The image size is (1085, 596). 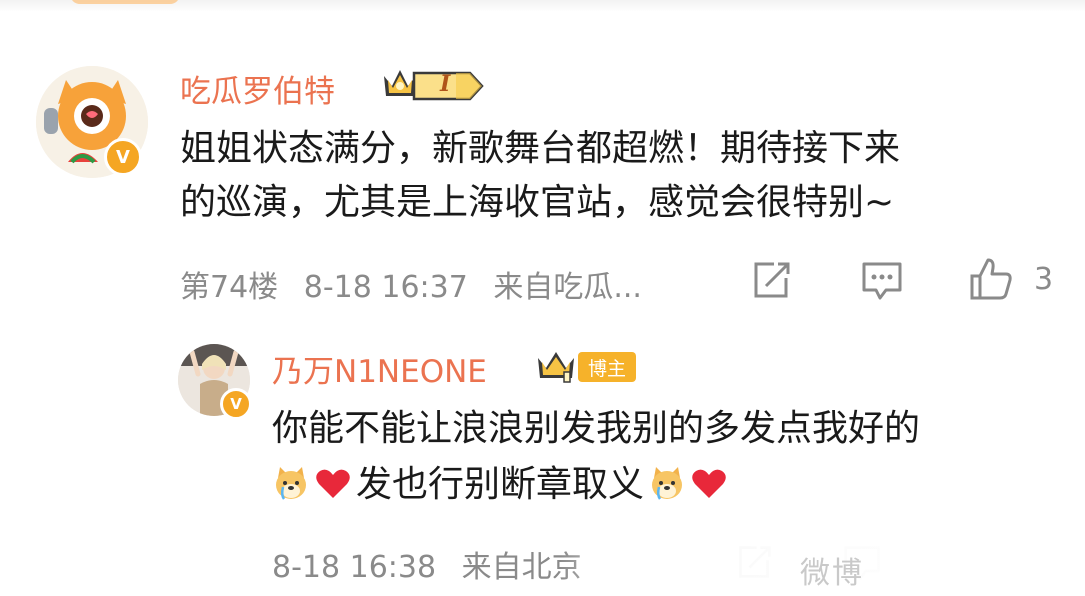 What do you see at coordinates (385, 287) in the screenshot?
I see `timestamp: 8-18 16:37` at bounding box center [385, 287].